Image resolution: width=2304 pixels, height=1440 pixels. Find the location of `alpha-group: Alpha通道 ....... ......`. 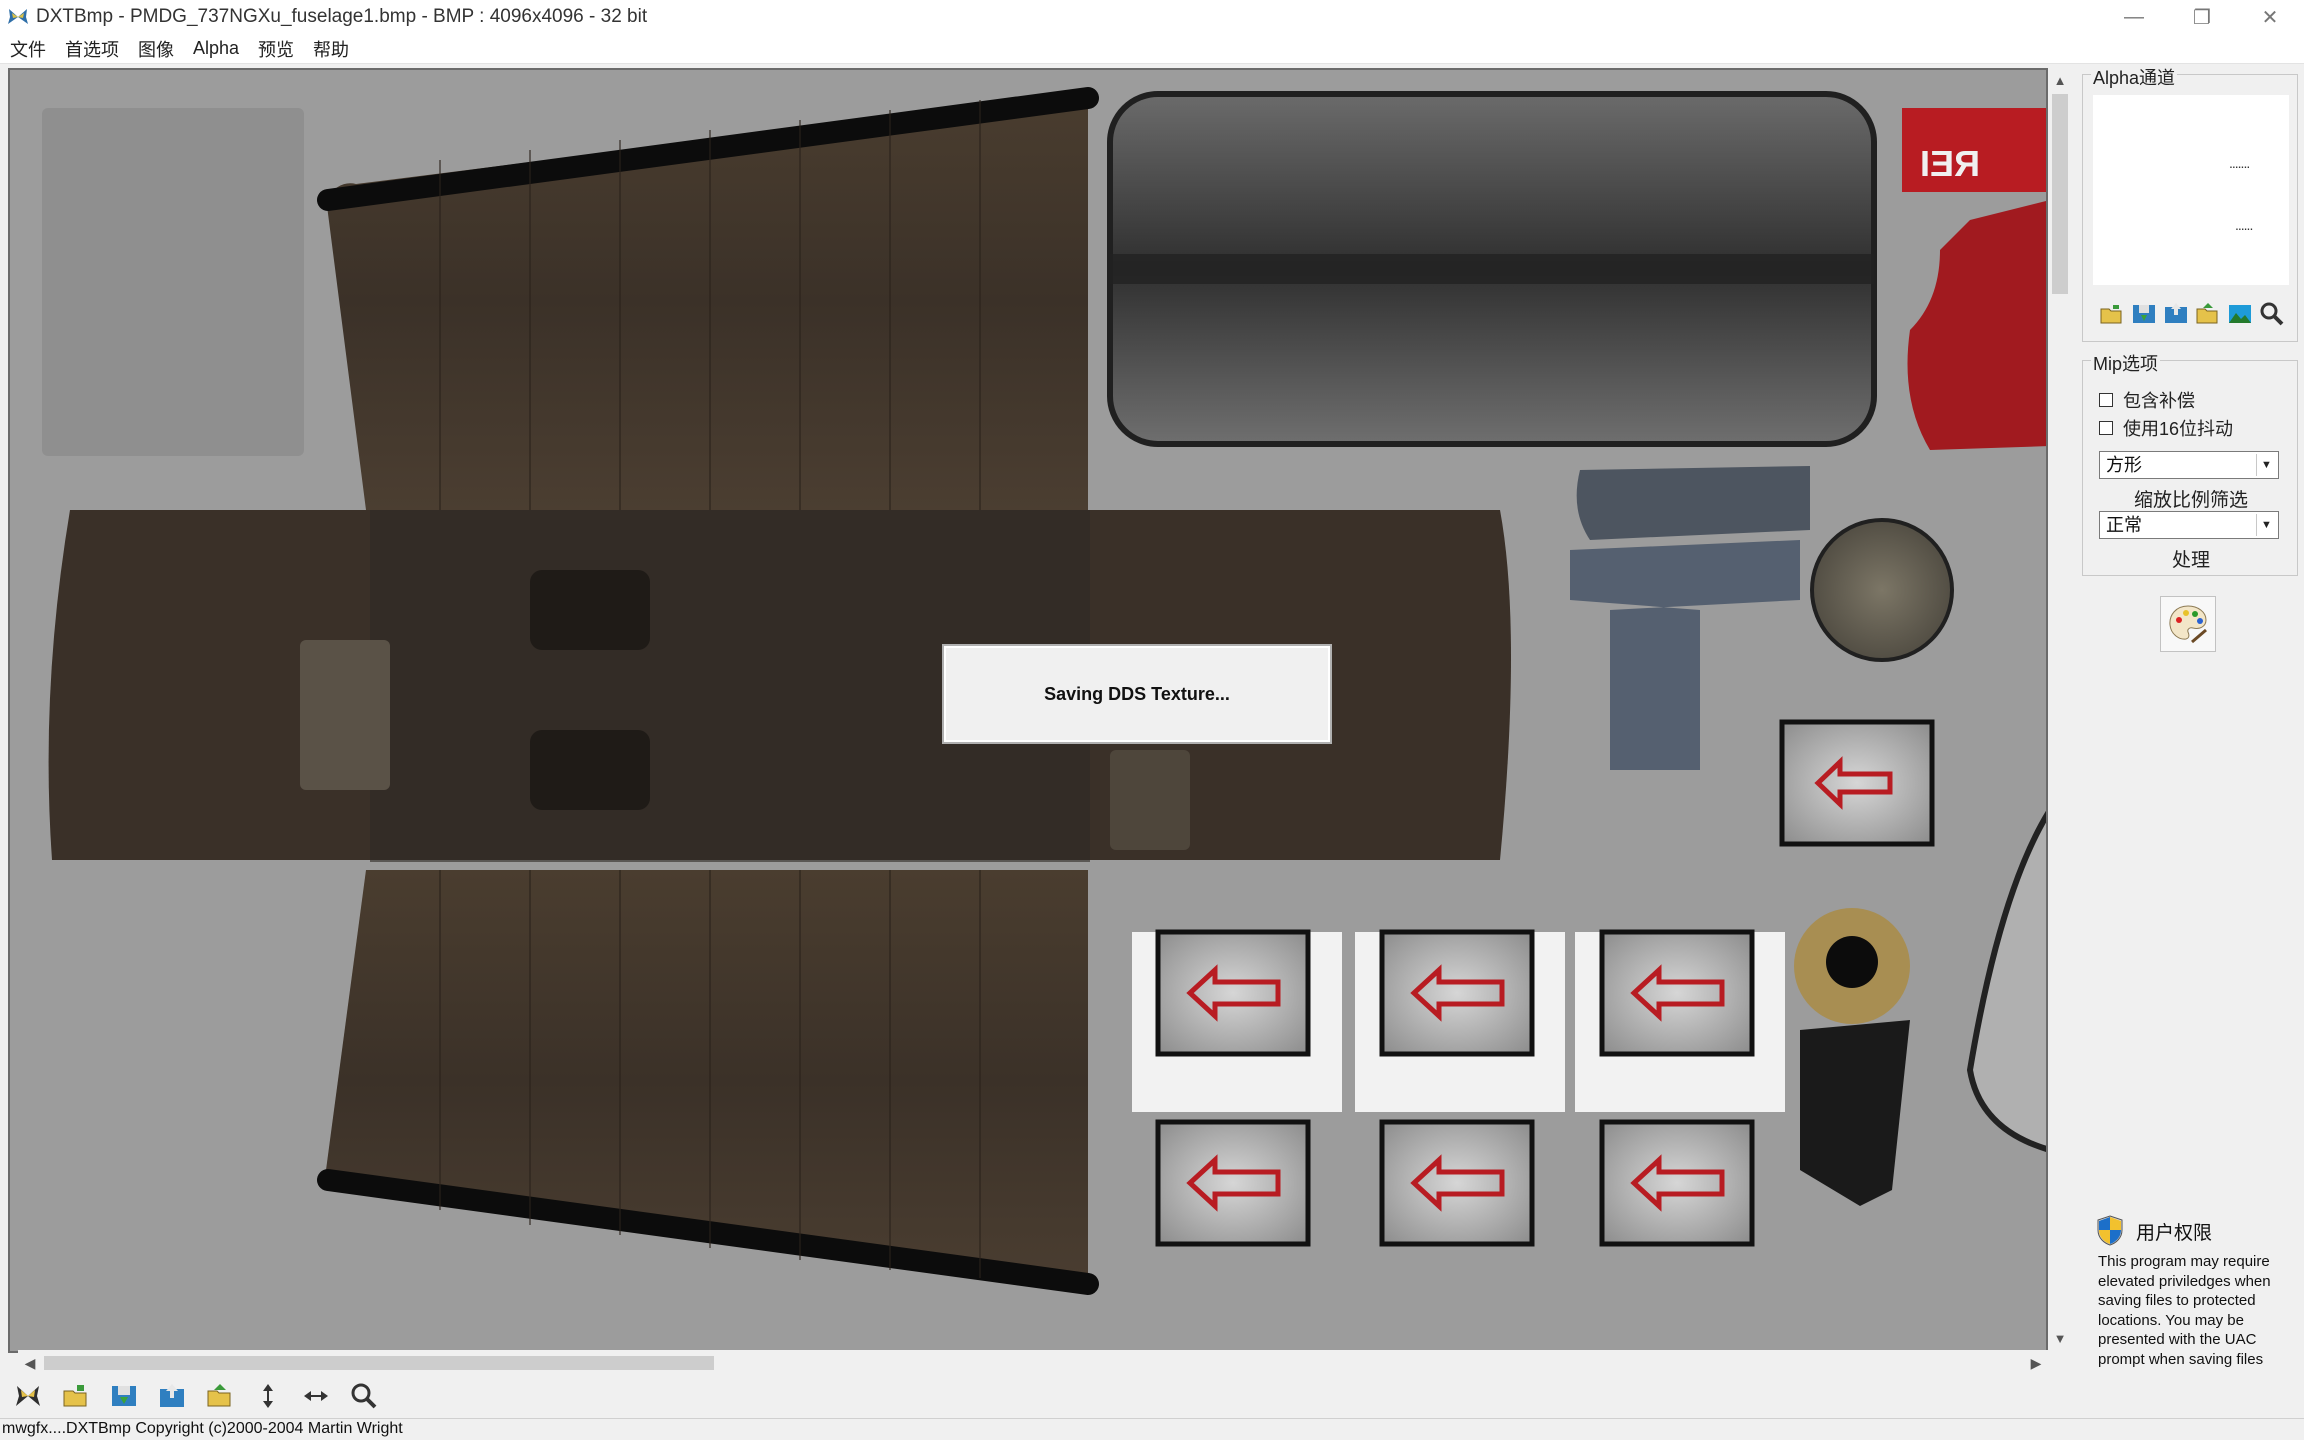

alpha-group: Alpha通道 ....... ...... is located at coordinates (2190, 203).